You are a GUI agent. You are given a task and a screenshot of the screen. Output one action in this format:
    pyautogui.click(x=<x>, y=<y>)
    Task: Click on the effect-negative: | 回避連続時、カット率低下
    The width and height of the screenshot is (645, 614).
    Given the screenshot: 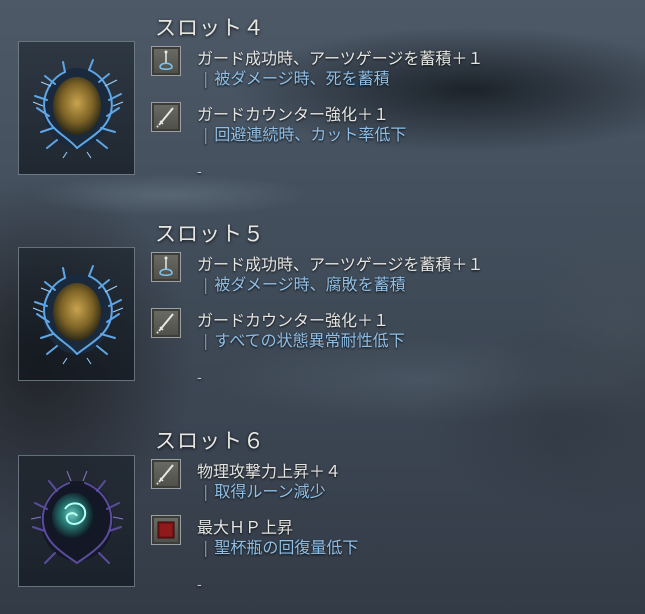 What is the action you would take?
    pyautogui.click(x=304, y=133)
    